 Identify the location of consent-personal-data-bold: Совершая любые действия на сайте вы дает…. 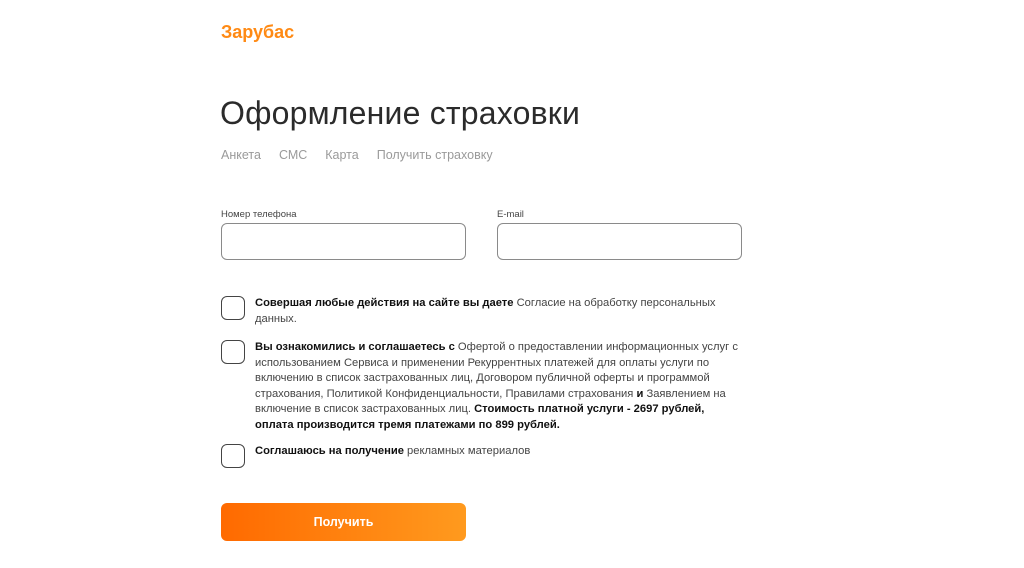
(384, 303).